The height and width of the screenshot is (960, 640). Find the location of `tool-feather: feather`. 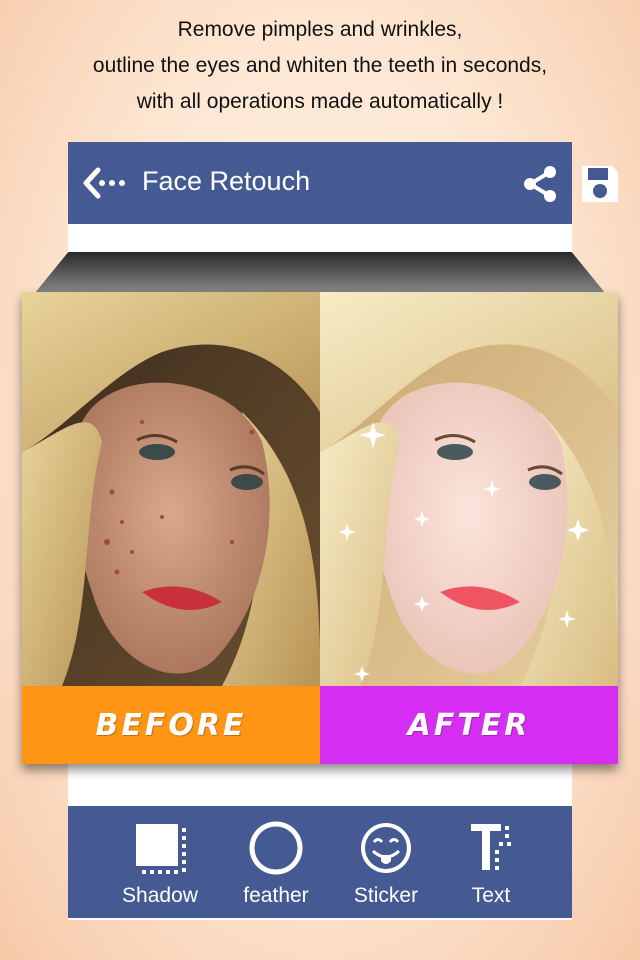

tool-feather: feather is located at coordinates (276, 864).